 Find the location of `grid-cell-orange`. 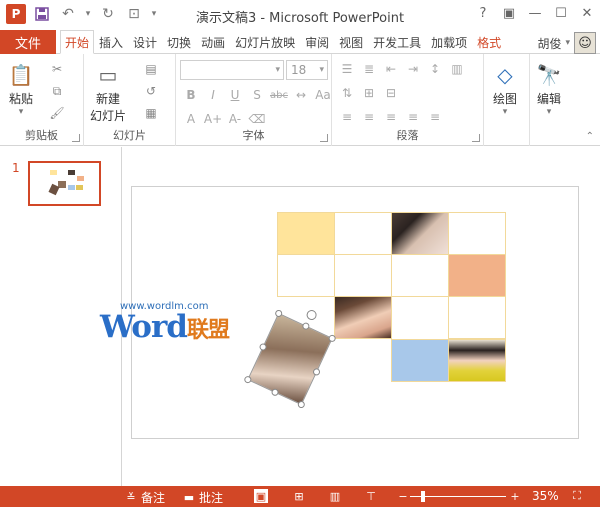

grid-cell-orange is located at coordinates (477, 275).